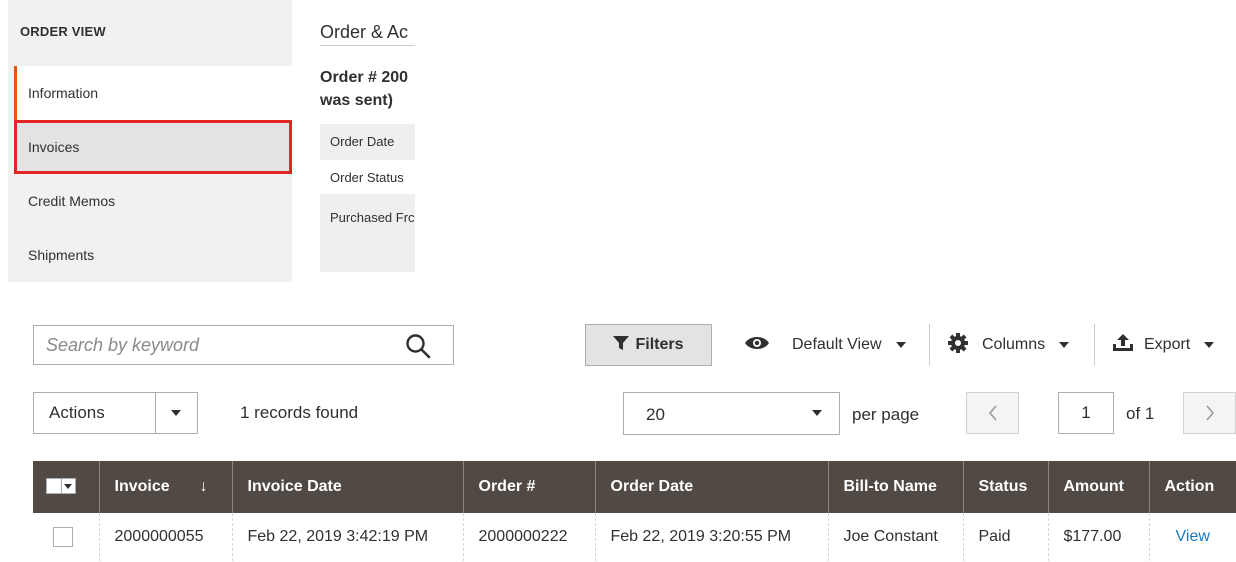  I want to click on status-cell: Paid, so click(1005, 537).